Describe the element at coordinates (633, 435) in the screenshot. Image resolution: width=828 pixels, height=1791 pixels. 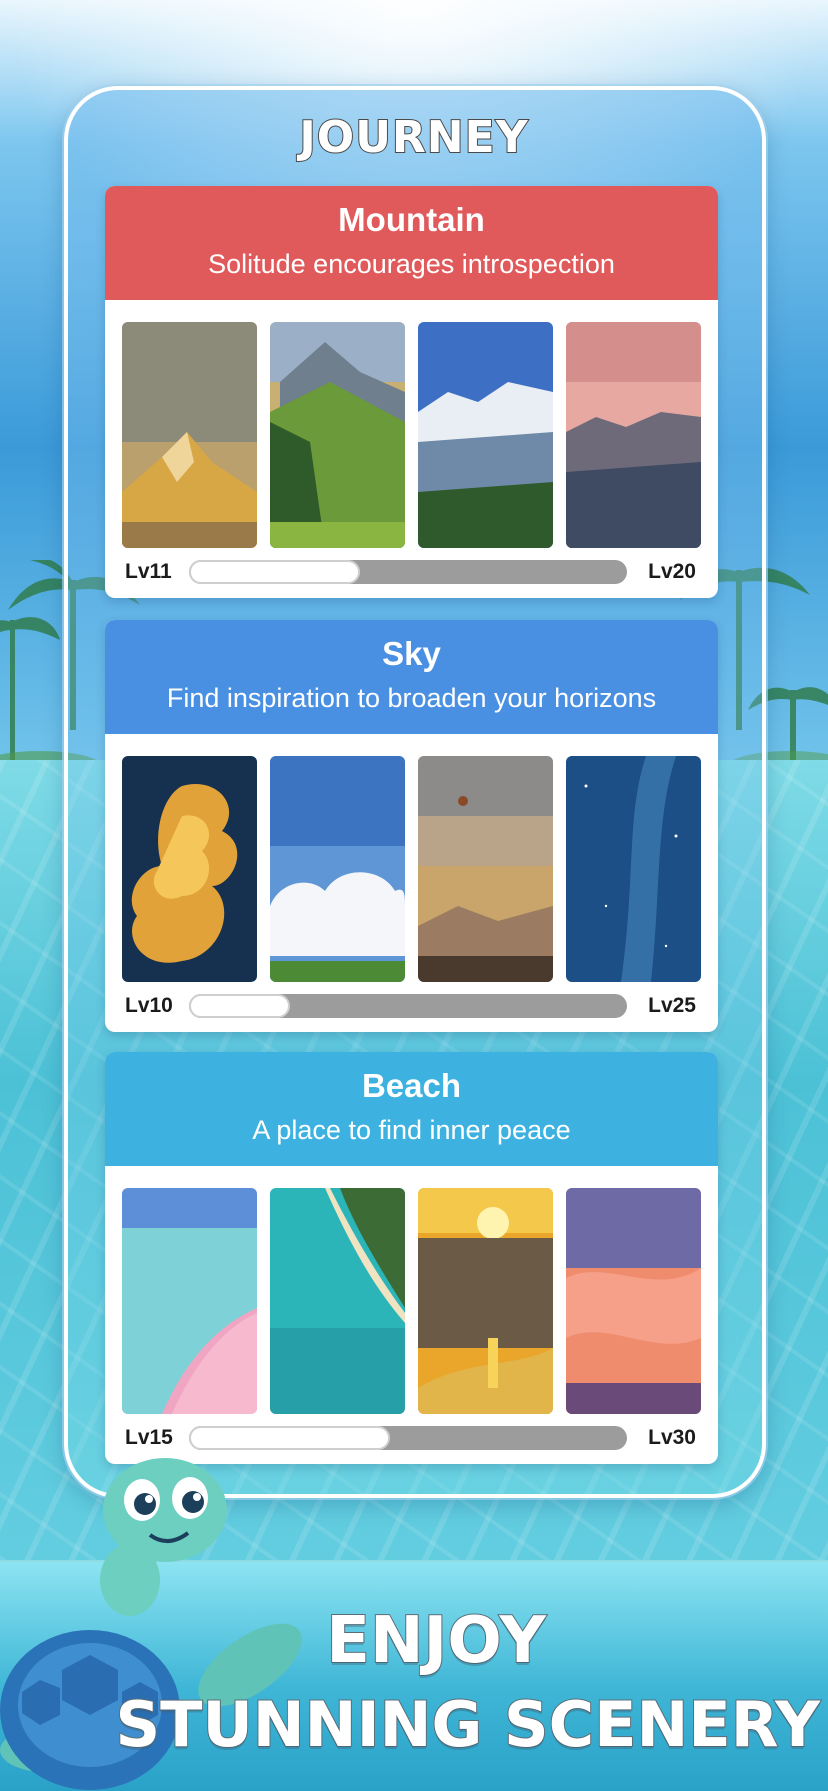
I see `pink-dusk-mountains-image` at that location.